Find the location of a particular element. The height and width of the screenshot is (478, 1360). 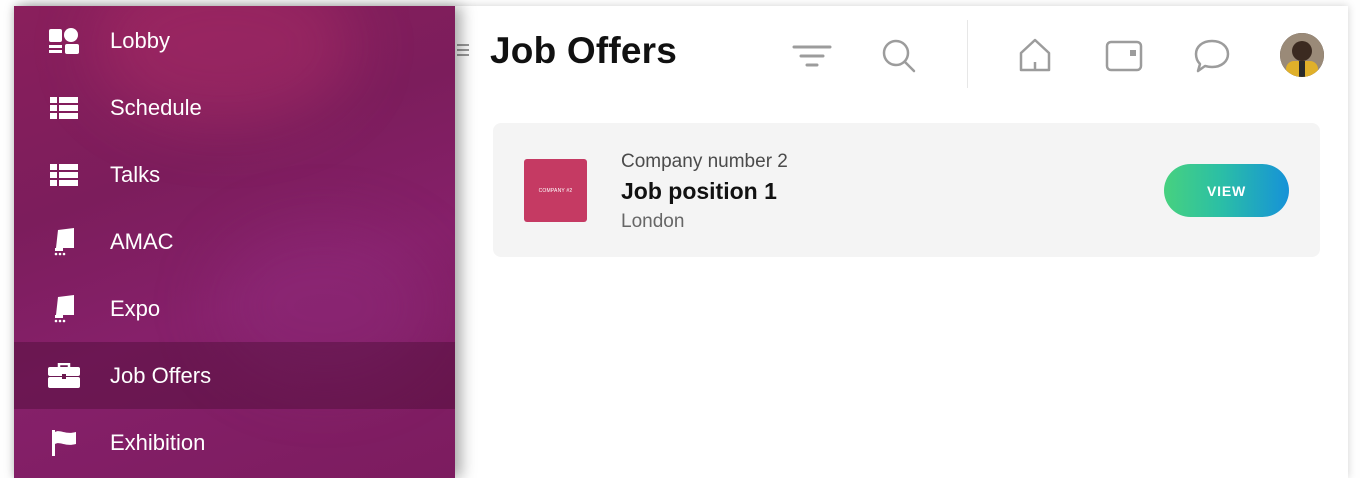

lobby-icon is located at coordinates (64, 40).